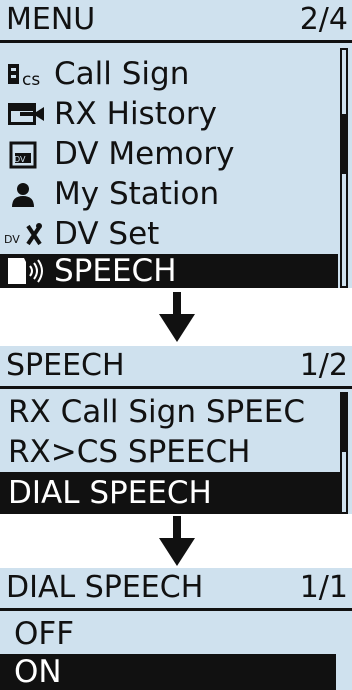 This screenshot has width=352, height=690. What do you see at coordinates (176, 21) in the screenshot?
I see `menu-header: MENU 2/4` at bounding box center [176, 21].